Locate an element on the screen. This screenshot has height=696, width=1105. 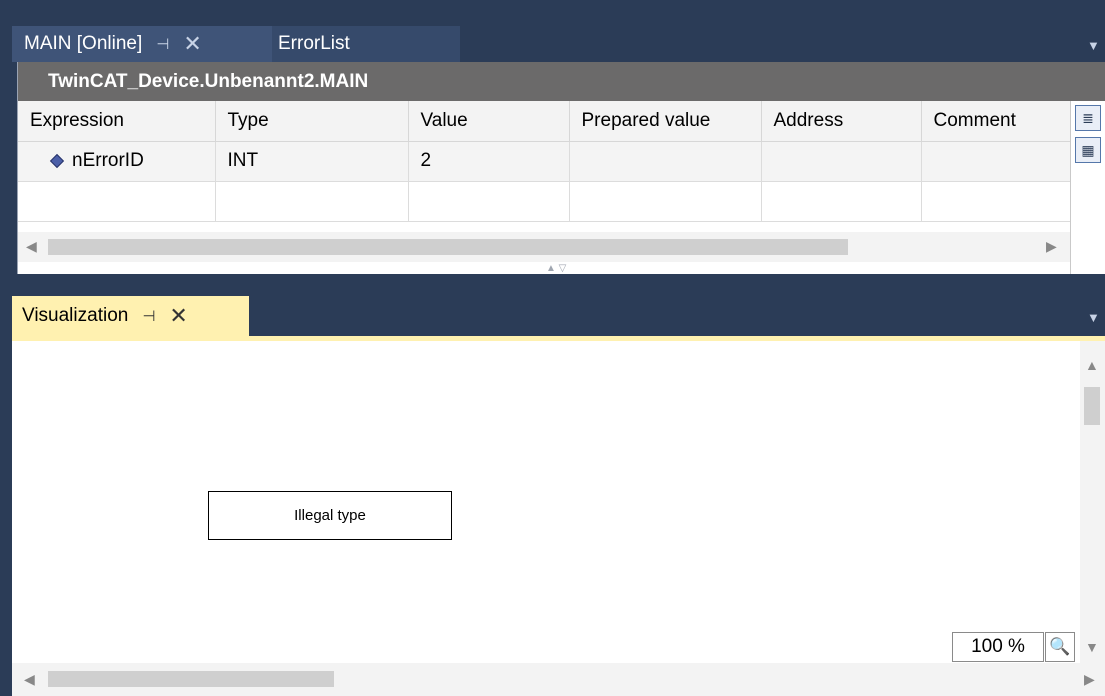
visualization-horizontal-scrollbar: ◀ ▶ is located at coordinates (558, 679).